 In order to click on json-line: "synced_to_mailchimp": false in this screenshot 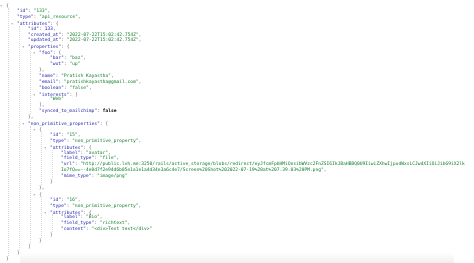, I will do `click(77, 111)`.